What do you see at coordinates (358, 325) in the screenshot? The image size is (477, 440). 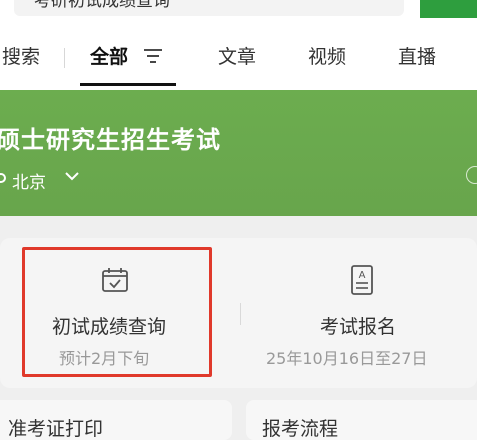 I see `registration-title: 考试报名` at bounding box center [358, 325].